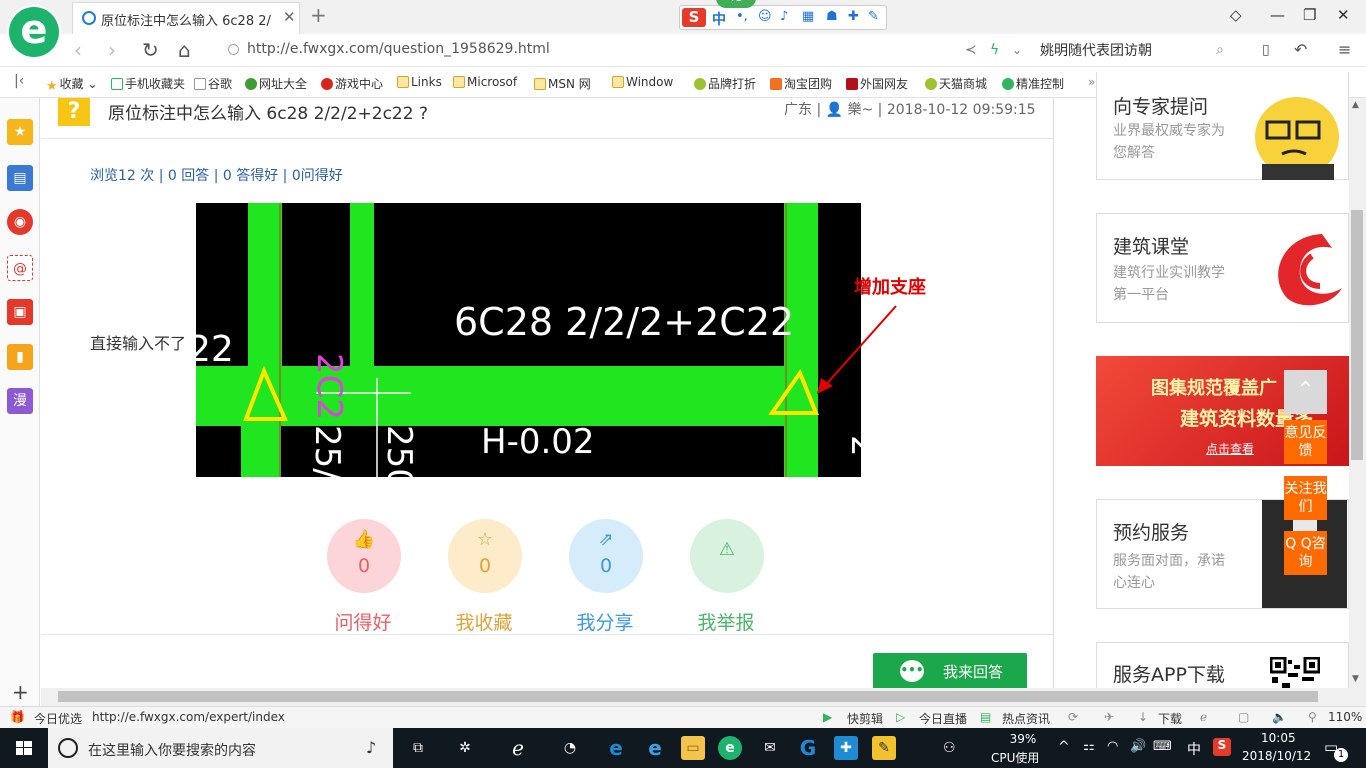 Image resolution: width=1366 pixels, height=771 pixels. I want to click on feedback-button: 意见反馈, so click(1305, 442).